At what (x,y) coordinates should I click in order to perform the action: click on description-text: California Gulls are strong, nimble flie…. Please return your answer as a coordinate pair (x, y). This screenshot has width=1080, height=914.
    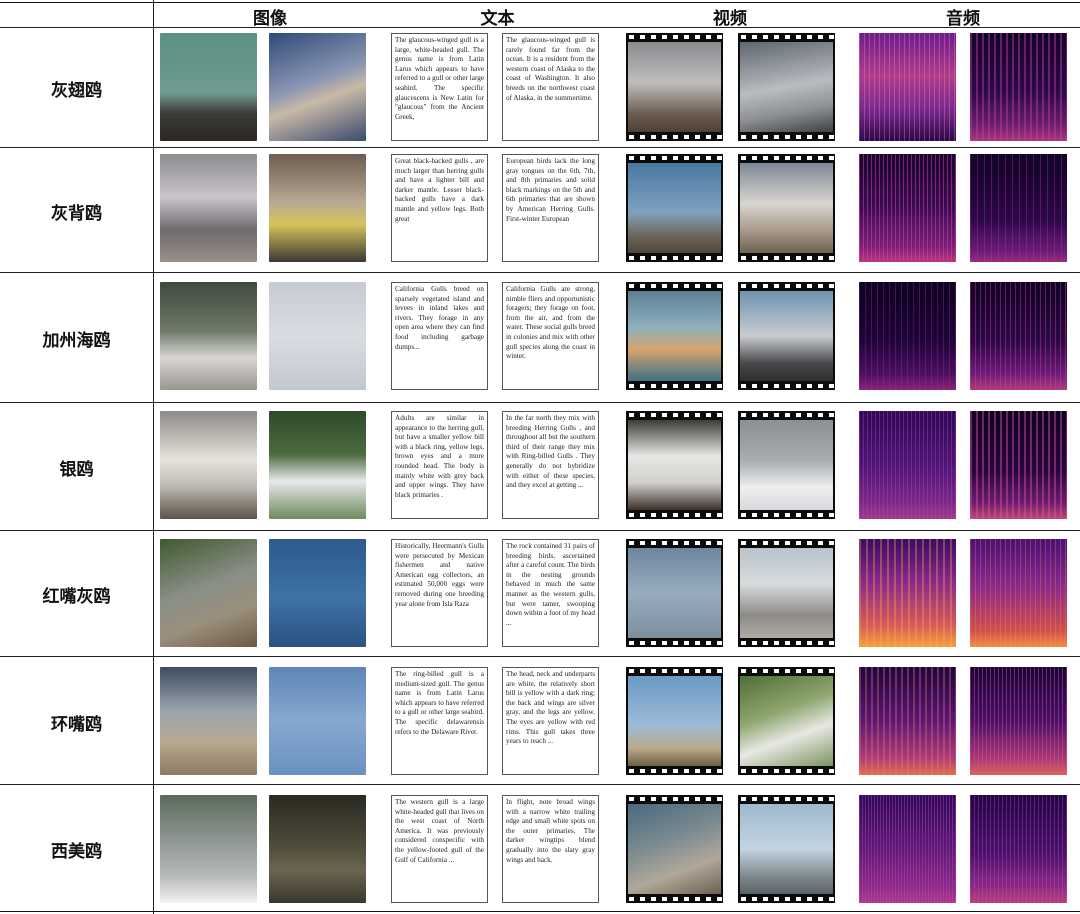
    Looking at the image, I should click on (550, 323).